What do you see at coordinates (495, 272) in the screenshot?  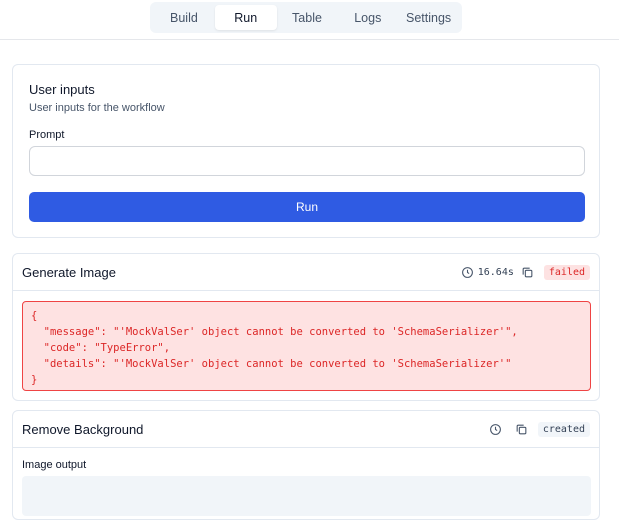 I see `duration-text: 16.64s` at bounding box center [495, 272].